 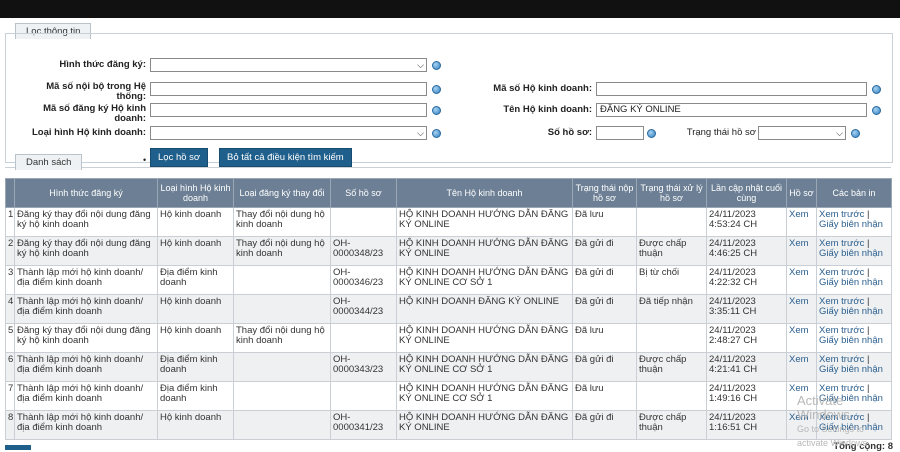 I want to click on cell-n: 1, so click(x=10, y=222).